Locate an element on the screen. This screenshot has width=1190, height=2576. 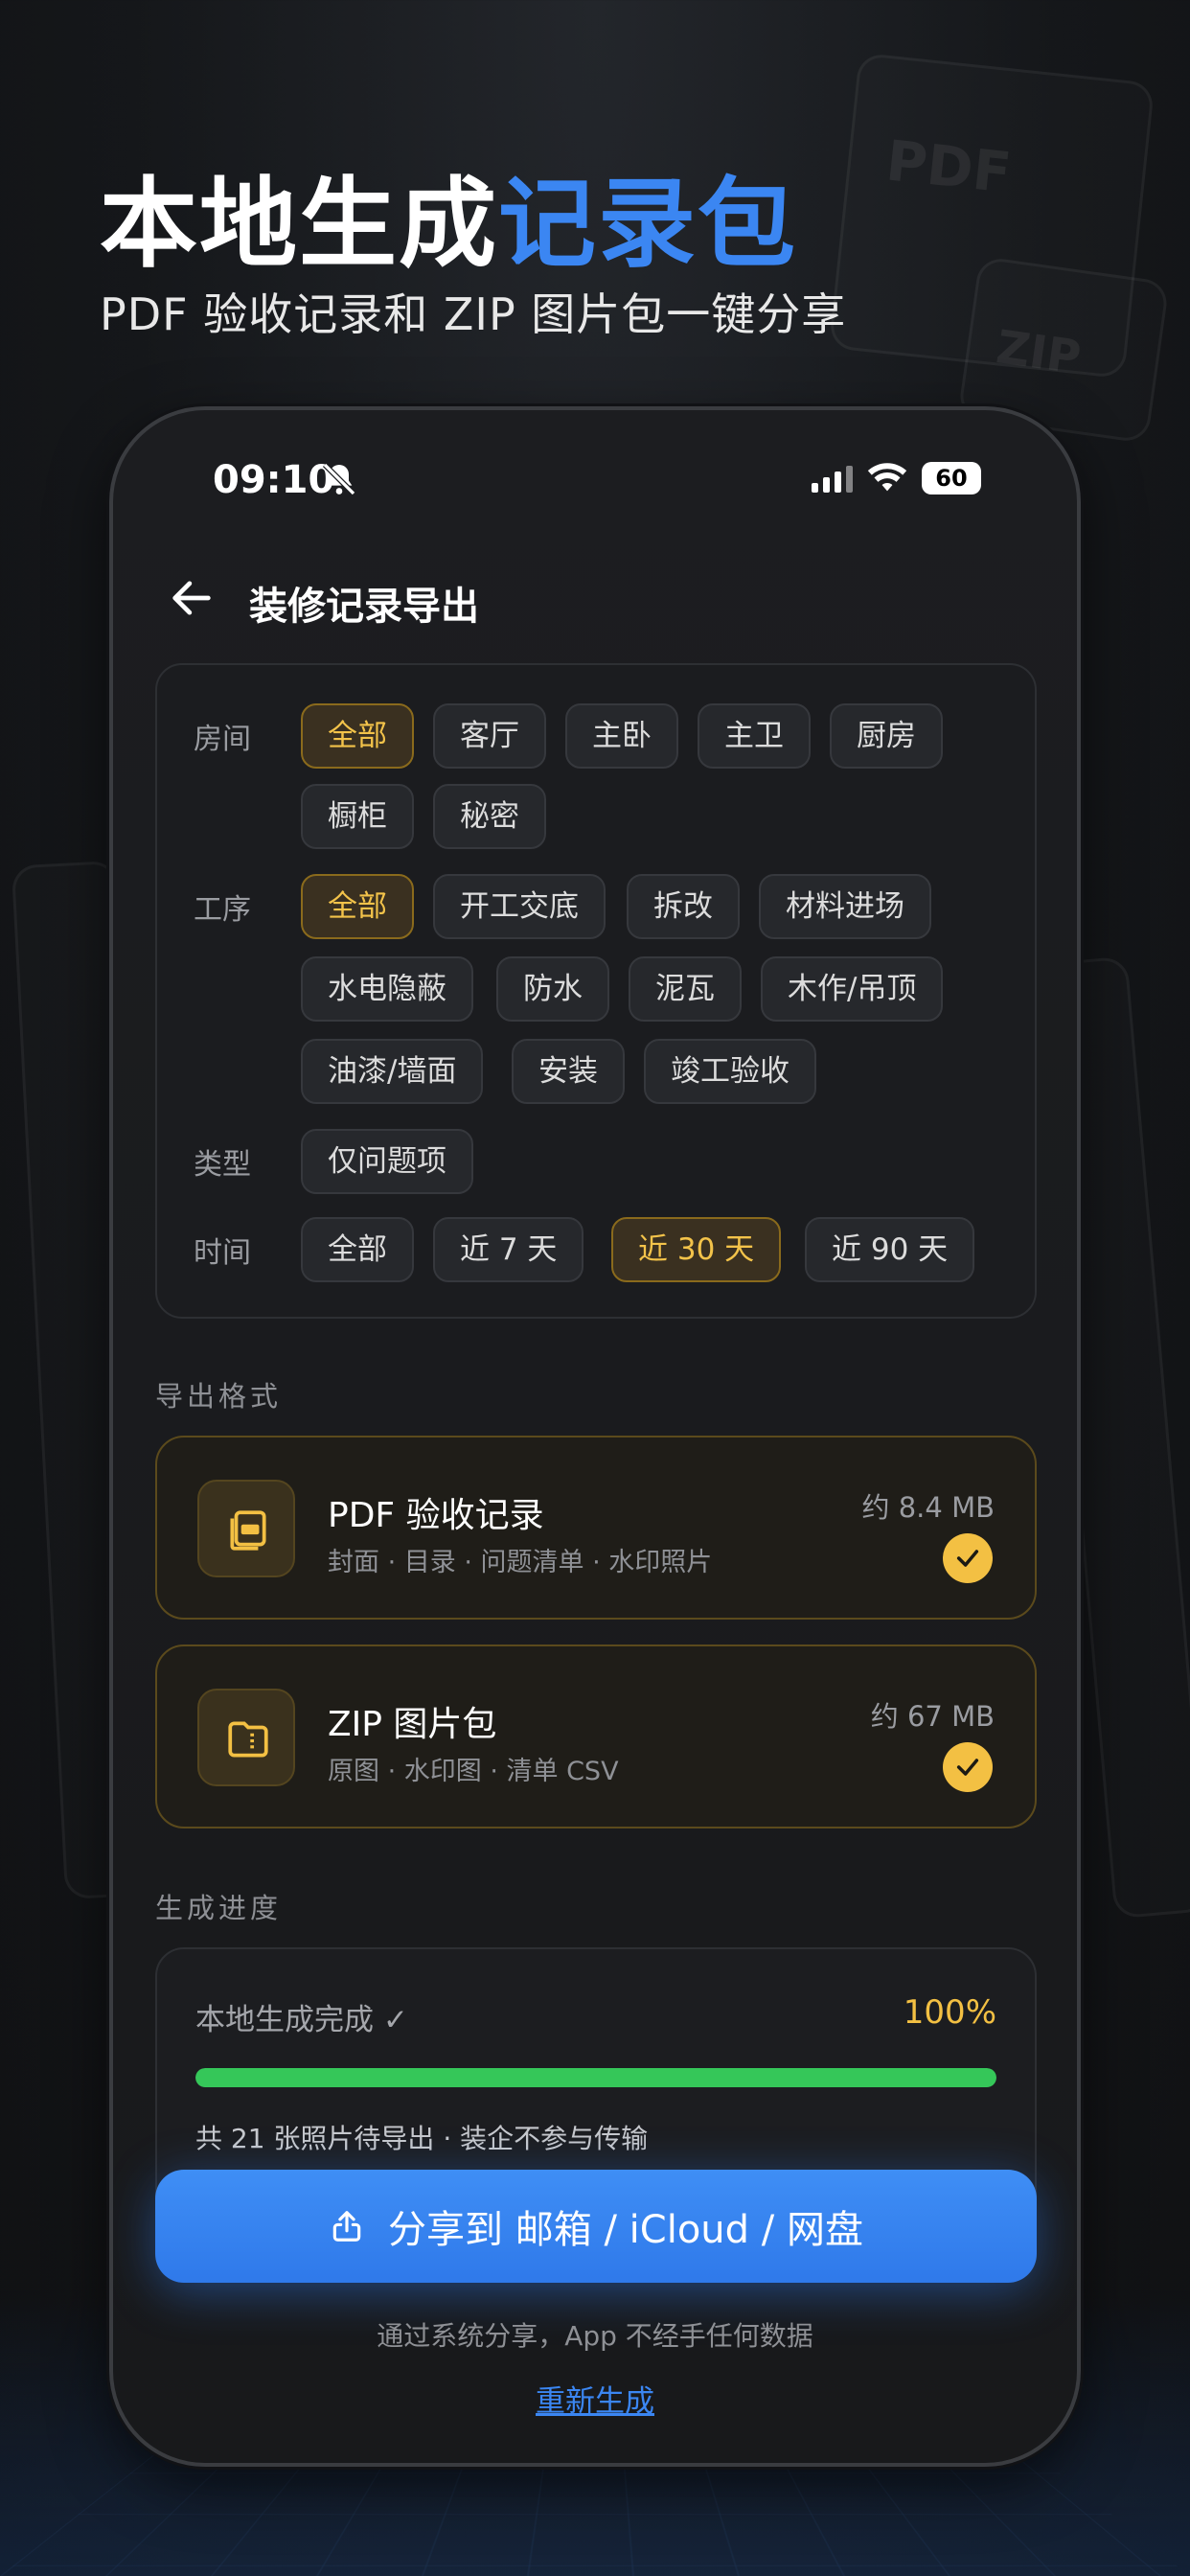
status-time: 09:10 is located at coordinates (274, 480).